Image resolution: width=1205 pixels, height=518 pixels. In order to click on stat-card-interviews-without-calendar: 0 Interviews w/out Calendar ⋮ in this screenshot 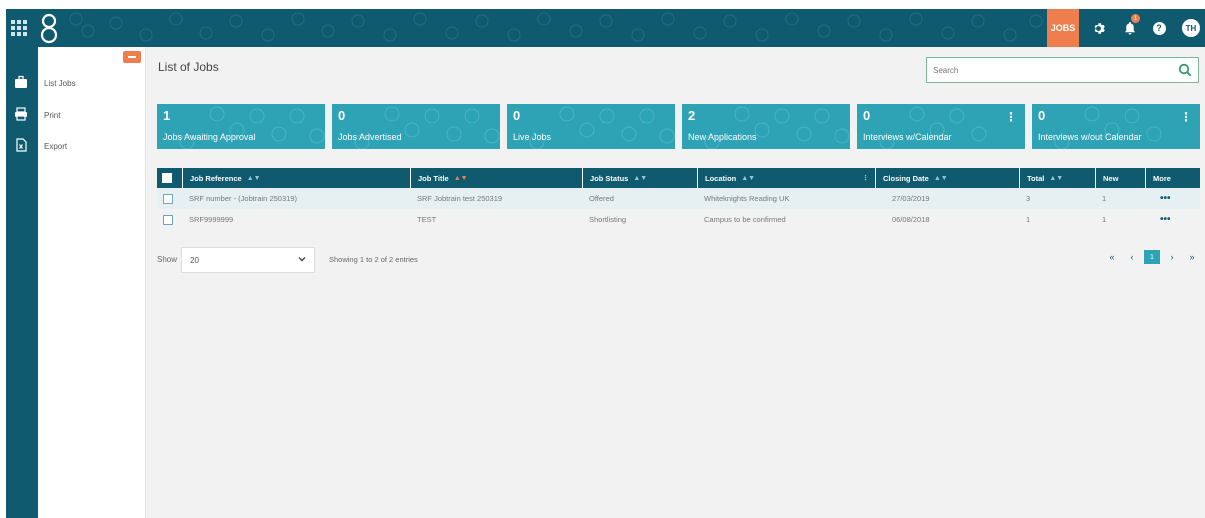, I will do `click(1116, 126)`.